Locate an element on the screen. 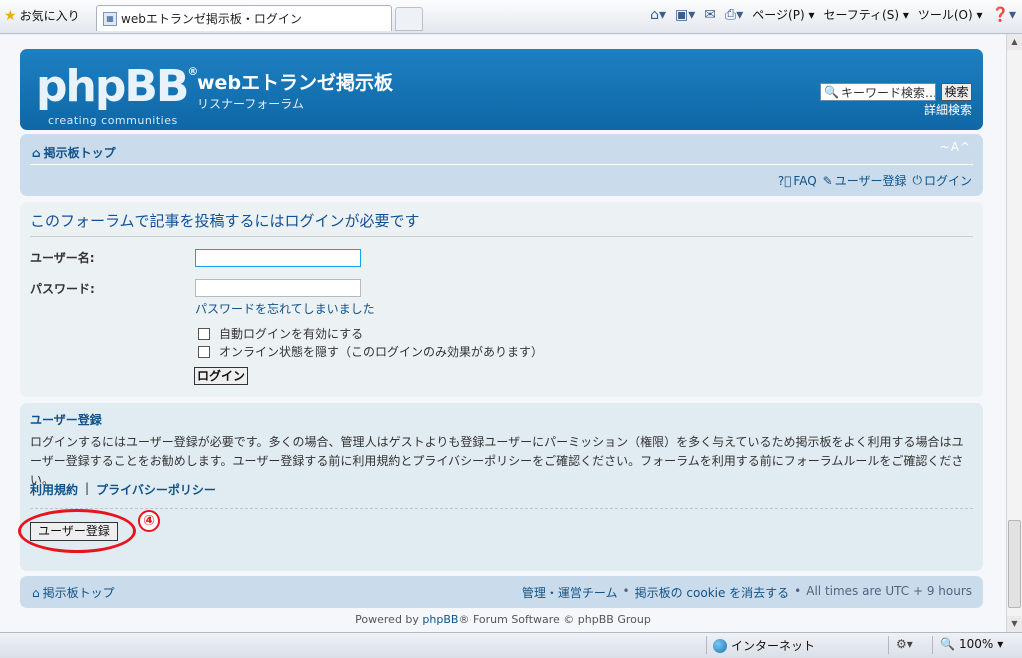  username-input is located at coordinates (278, 258).